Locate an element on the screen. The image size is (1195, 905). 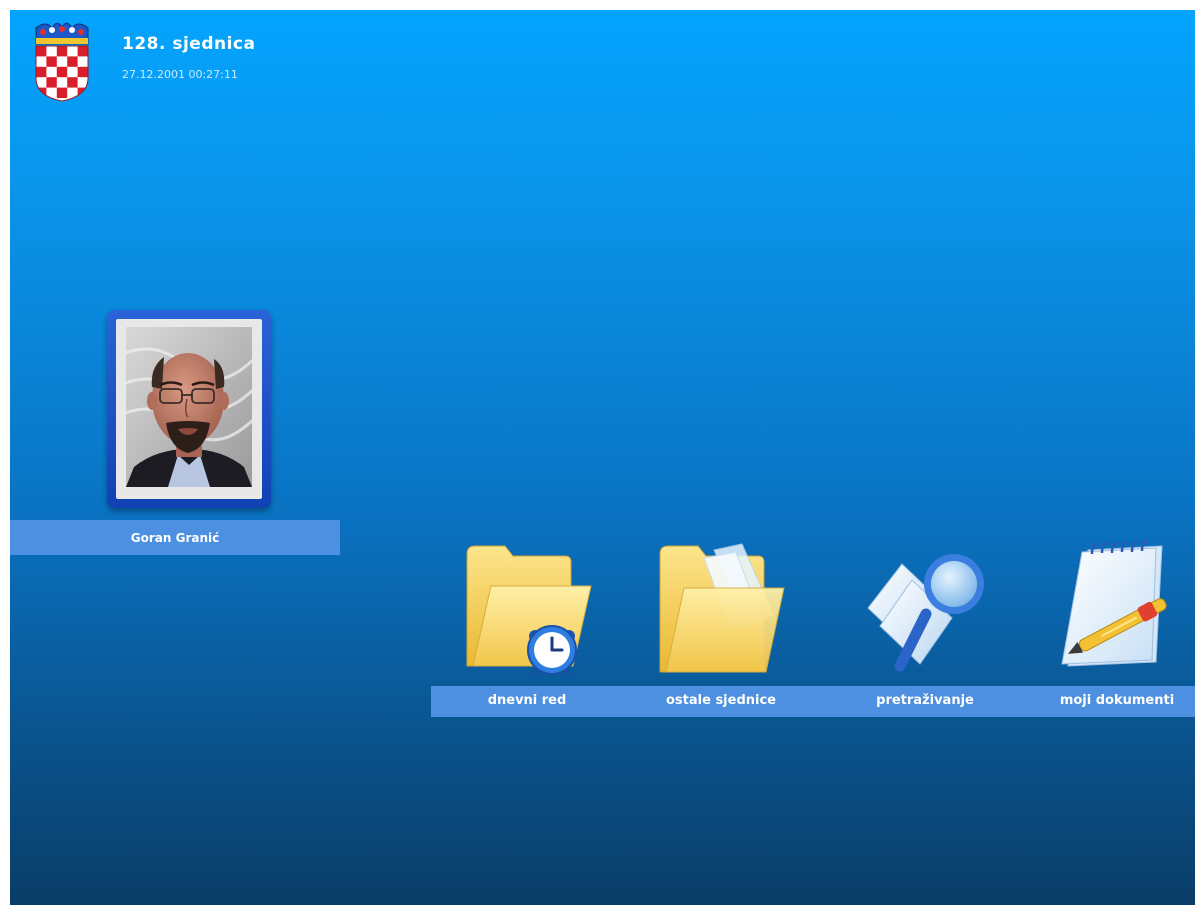
folder-clock-icon is located at coordinates (530, 610).